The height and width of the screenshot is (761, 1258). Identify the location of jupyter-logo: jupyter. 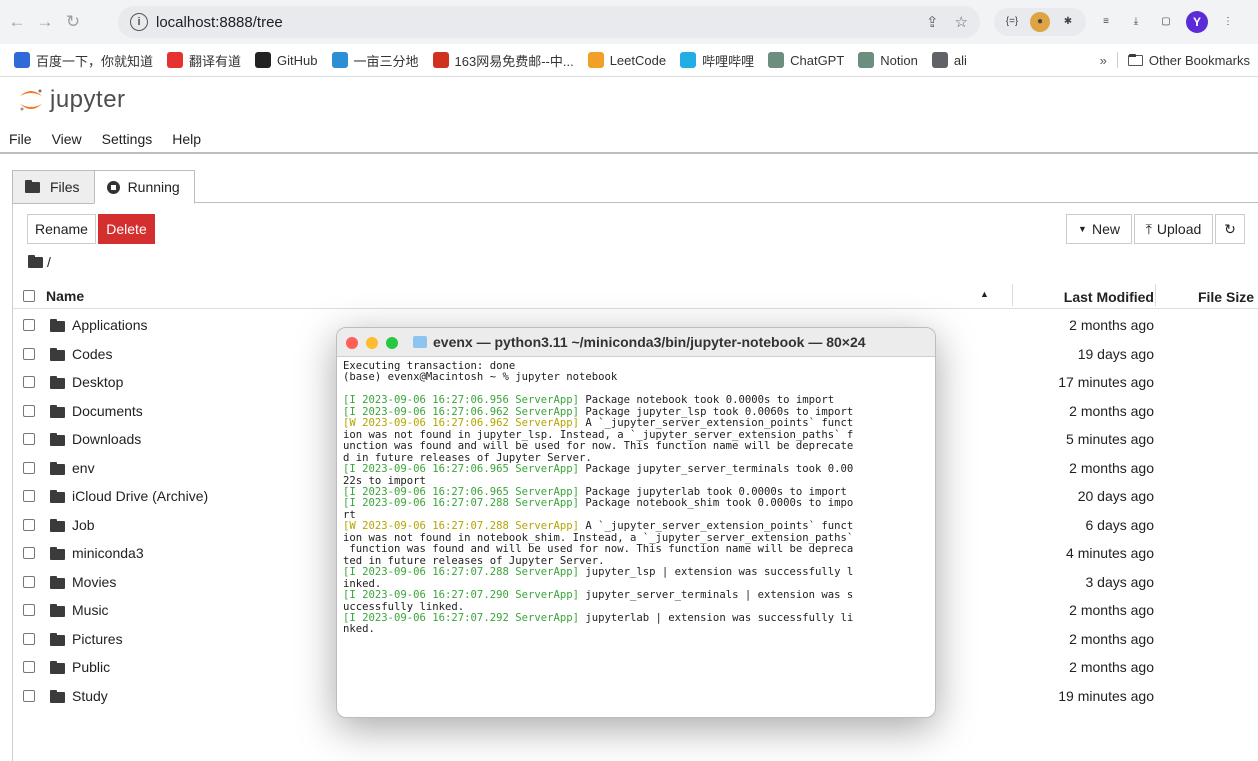
(72, 100).